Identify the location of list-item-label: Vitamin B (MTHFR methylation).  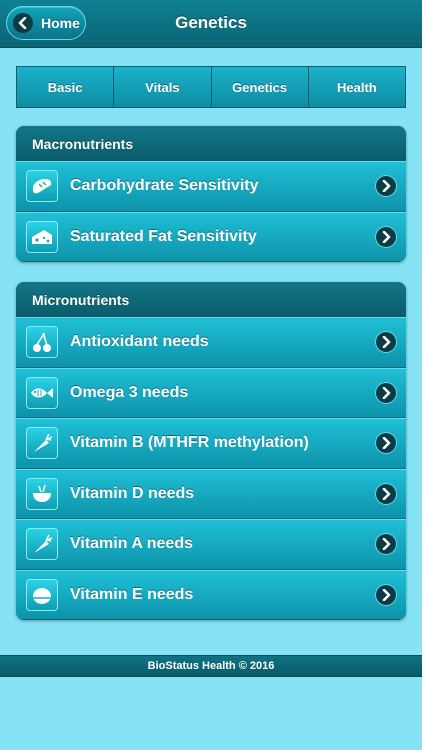
(189, 443).